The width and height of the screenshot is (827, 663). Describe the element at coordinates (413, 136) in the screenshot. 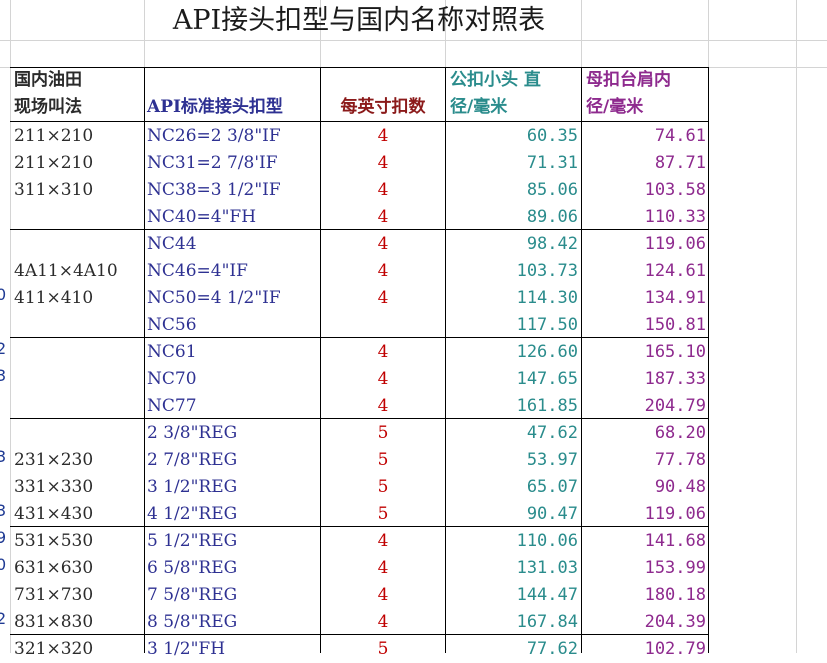

I see `table-row: 211×210 NC26=2 3/8"IF 4 60.35 74.61` at that location.